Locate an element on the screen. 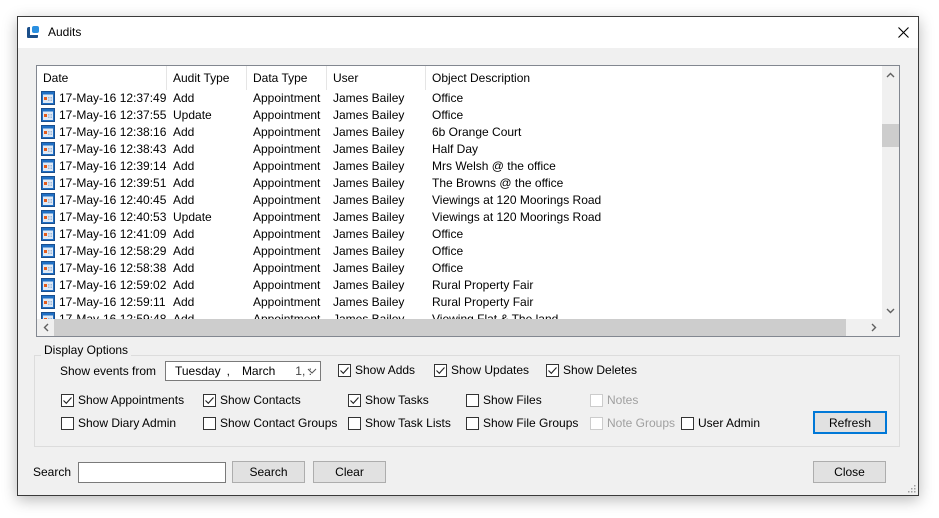  events-from-date-picker: Tuesday , March 1, : is located at coordinates (243, 371).